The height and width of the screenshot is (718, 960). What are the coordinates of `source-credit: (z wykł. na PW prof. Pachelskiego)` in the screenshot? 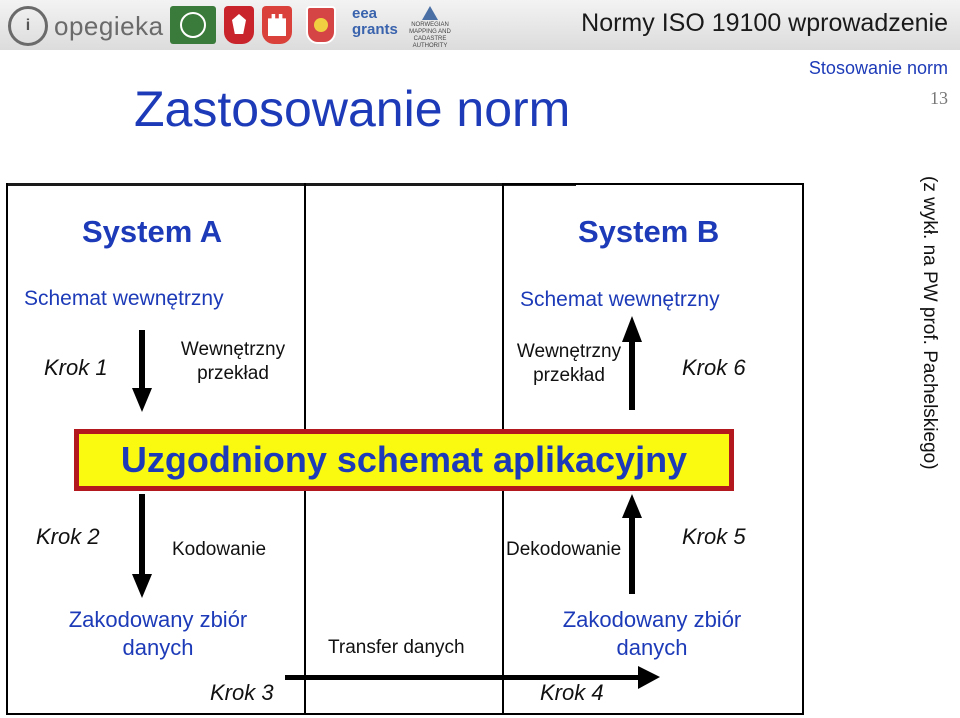 It's located at (929, 323).